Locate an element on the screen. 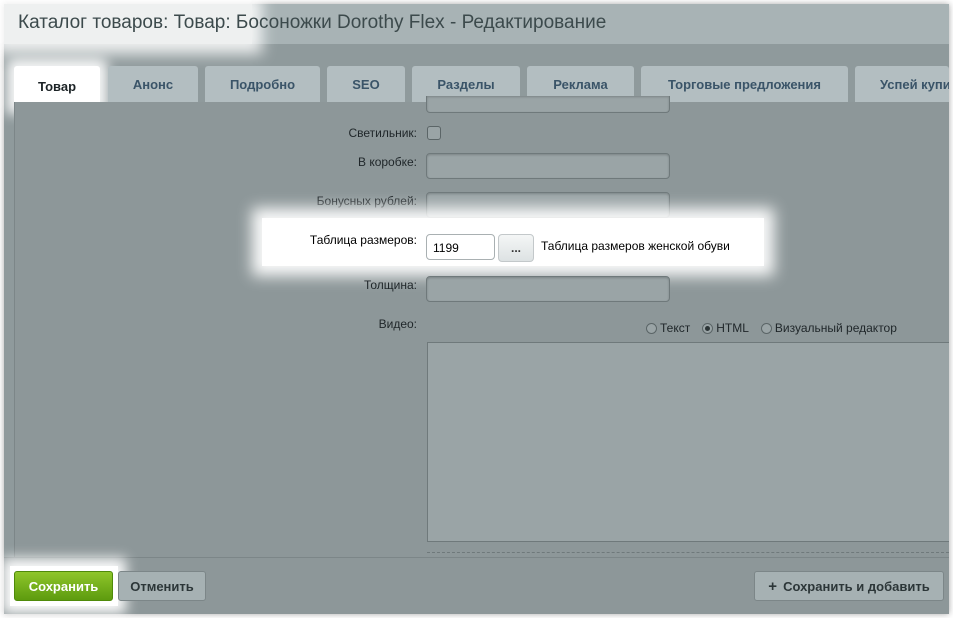 This screenshot has width=953, height=618. editor-mode-visual: Визуальный редактор is located at coordinates (828, 328).